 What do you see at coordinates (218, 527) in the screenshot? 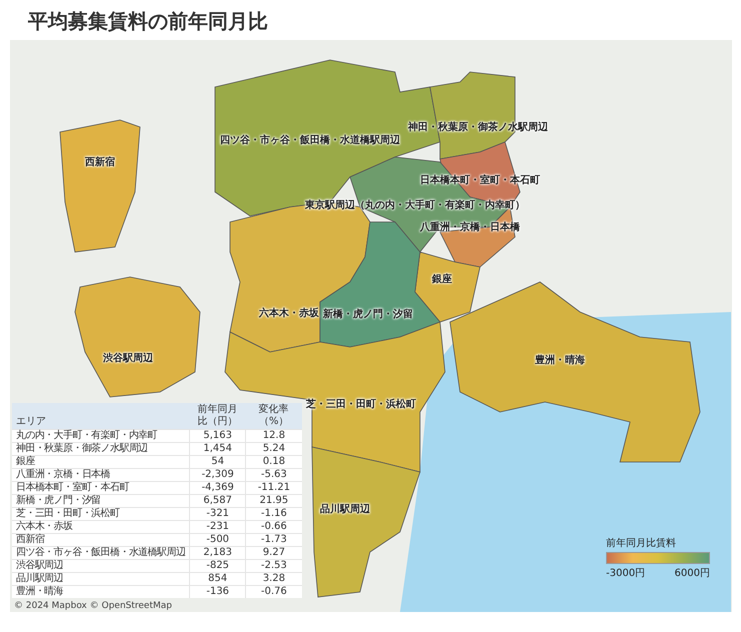
I see `table-cell: -231` at bounding box center [218, 527].